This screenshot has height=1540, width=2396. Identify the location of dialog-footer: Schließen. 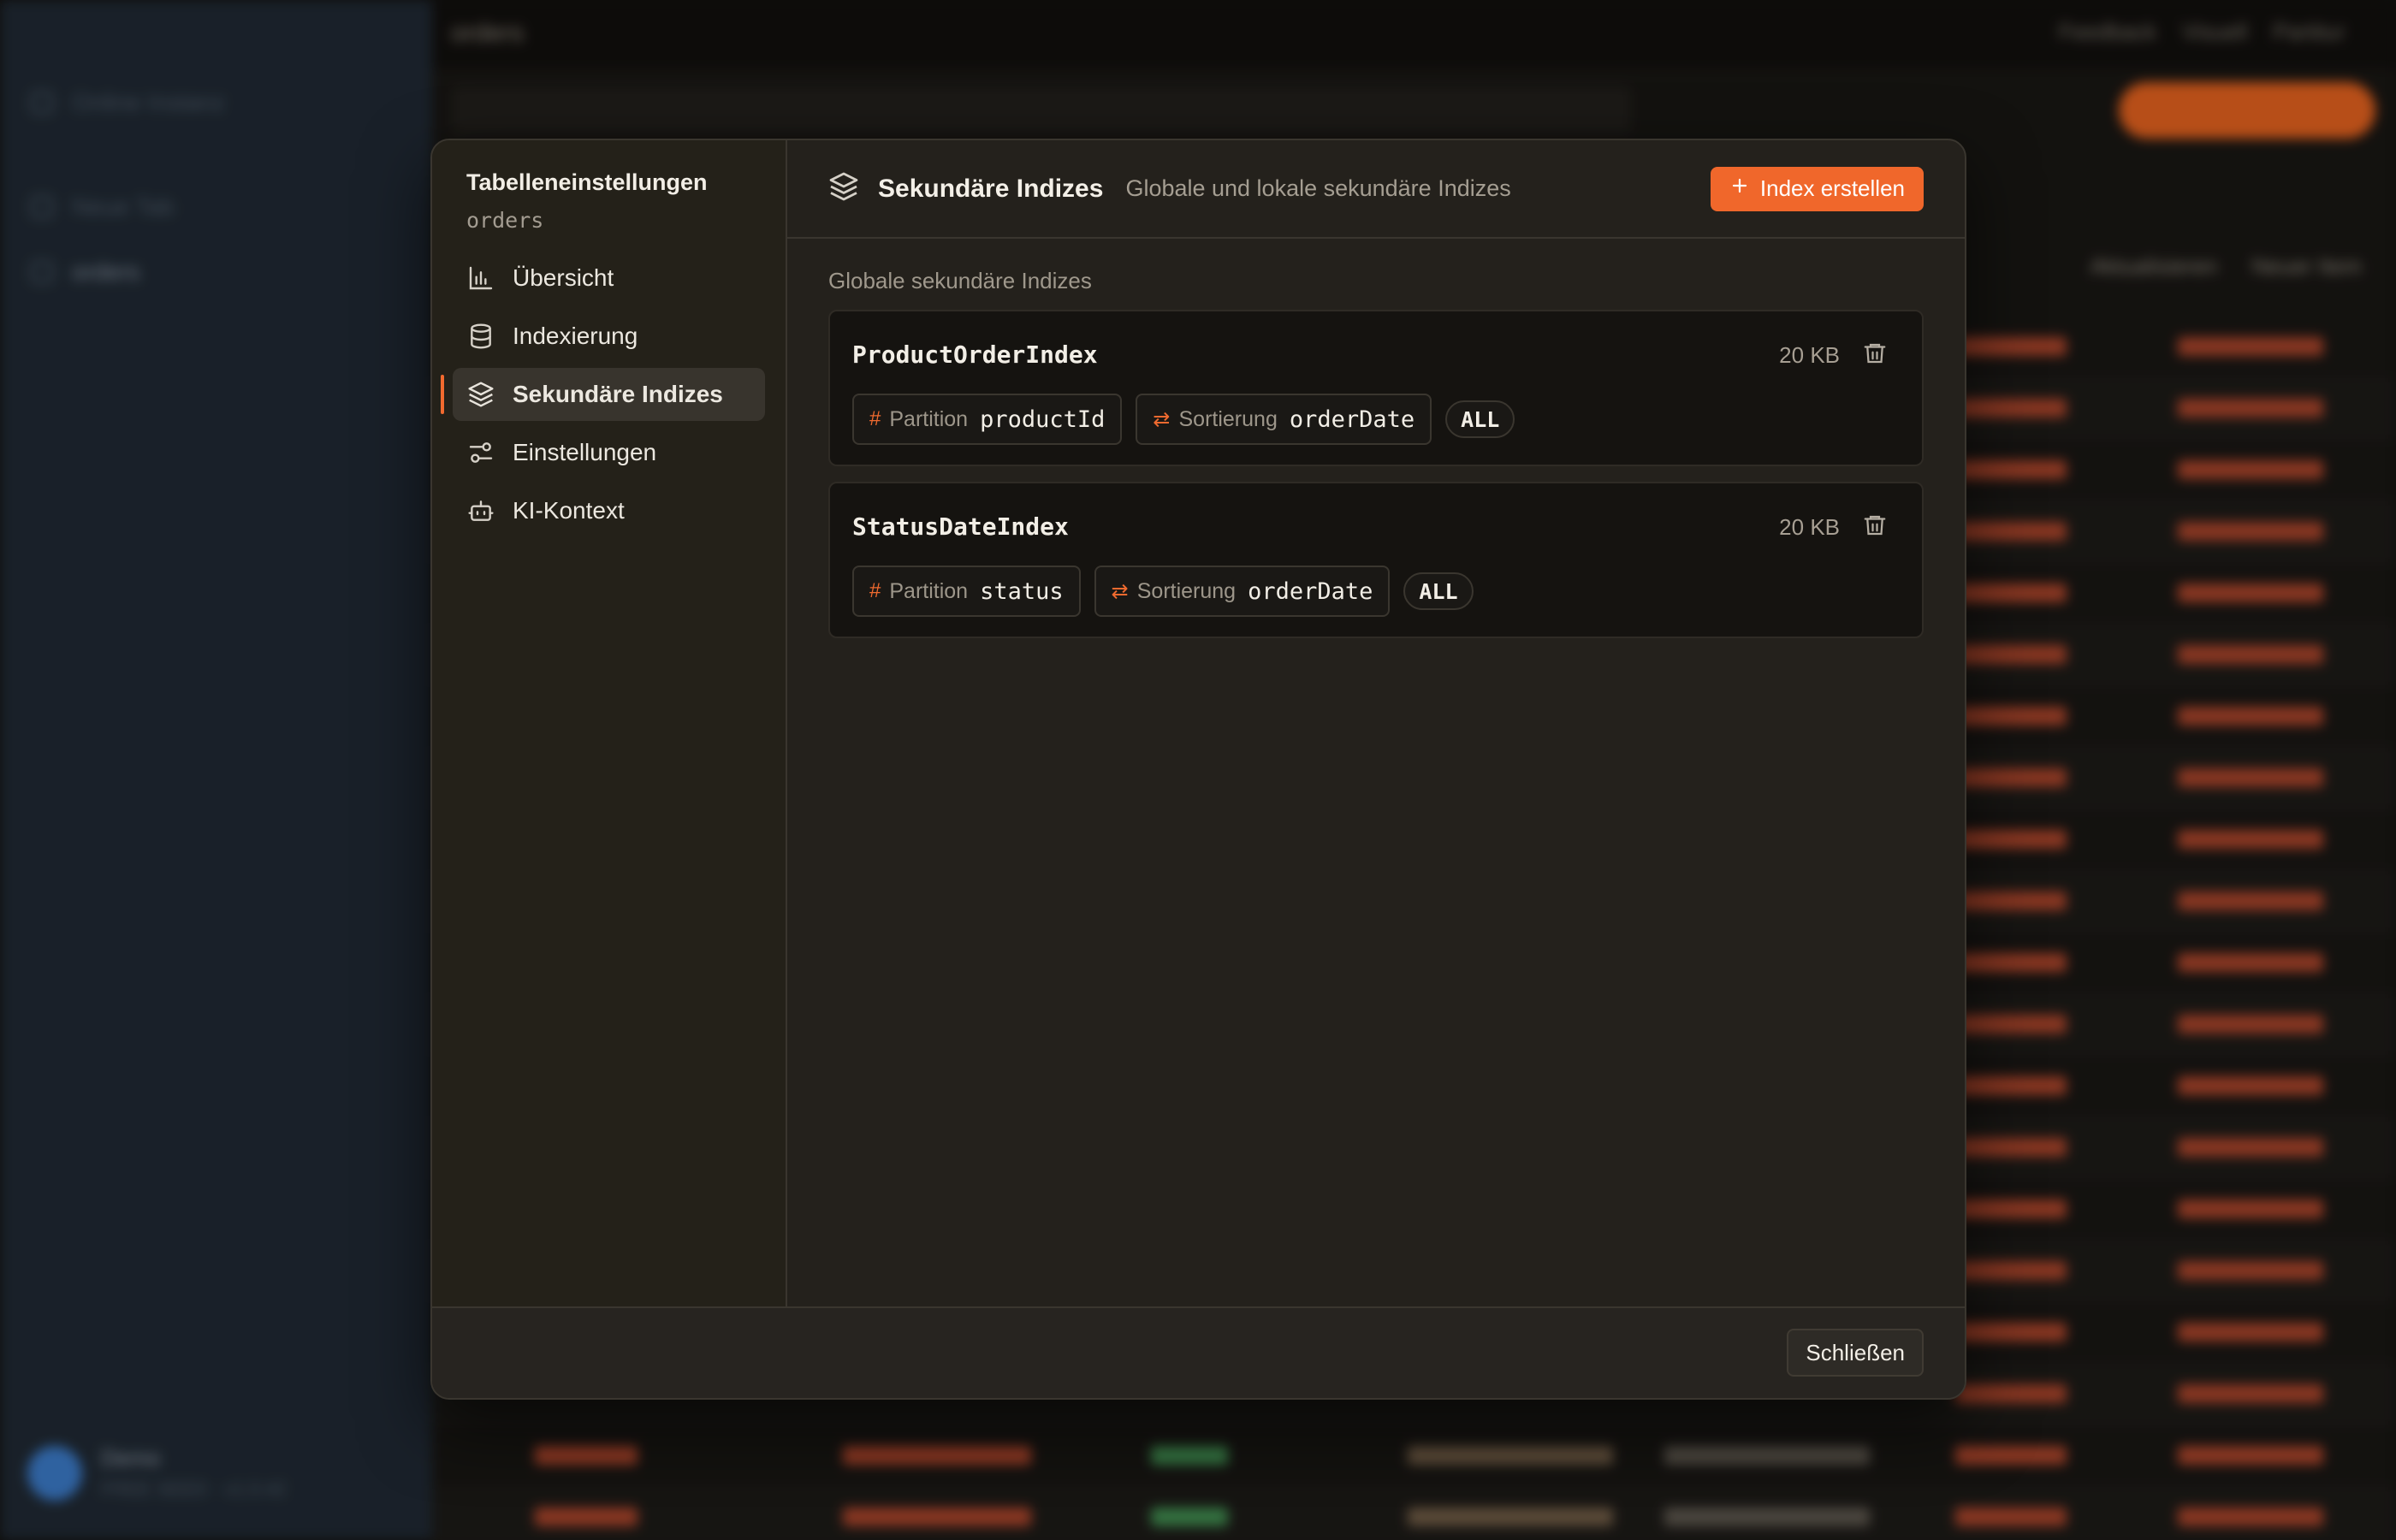
(1198, 1352).